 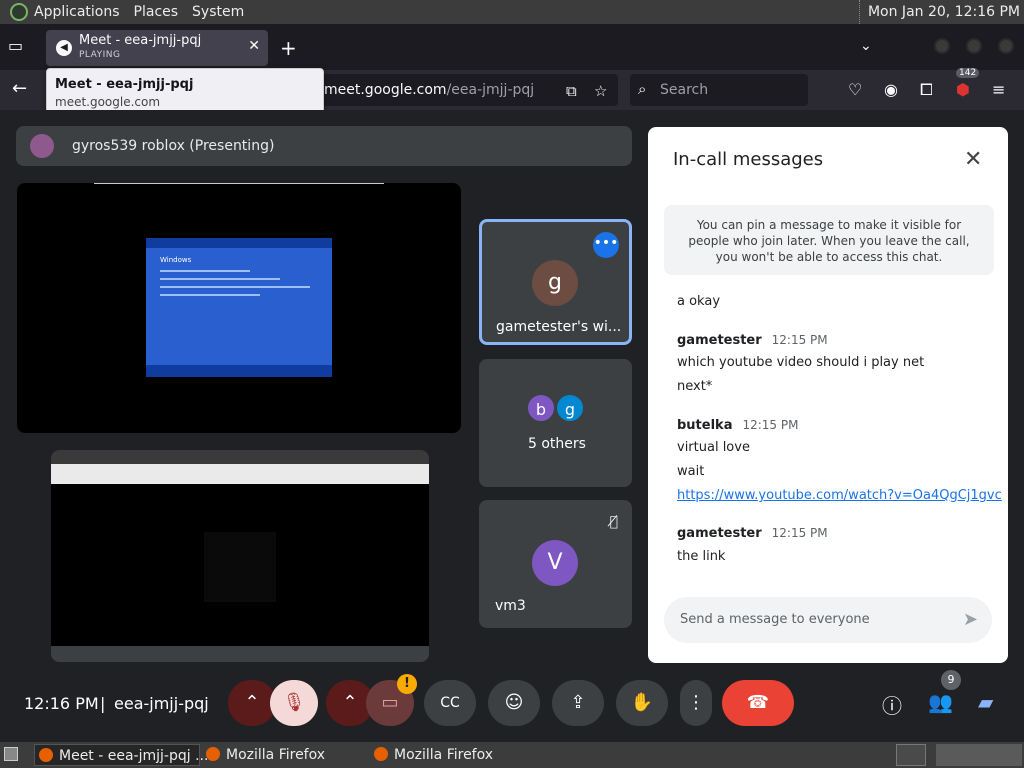 What do you see at coordinates (974, 46) in the screenshot?
I see `maximize-button` at bounding box center [974, 46].